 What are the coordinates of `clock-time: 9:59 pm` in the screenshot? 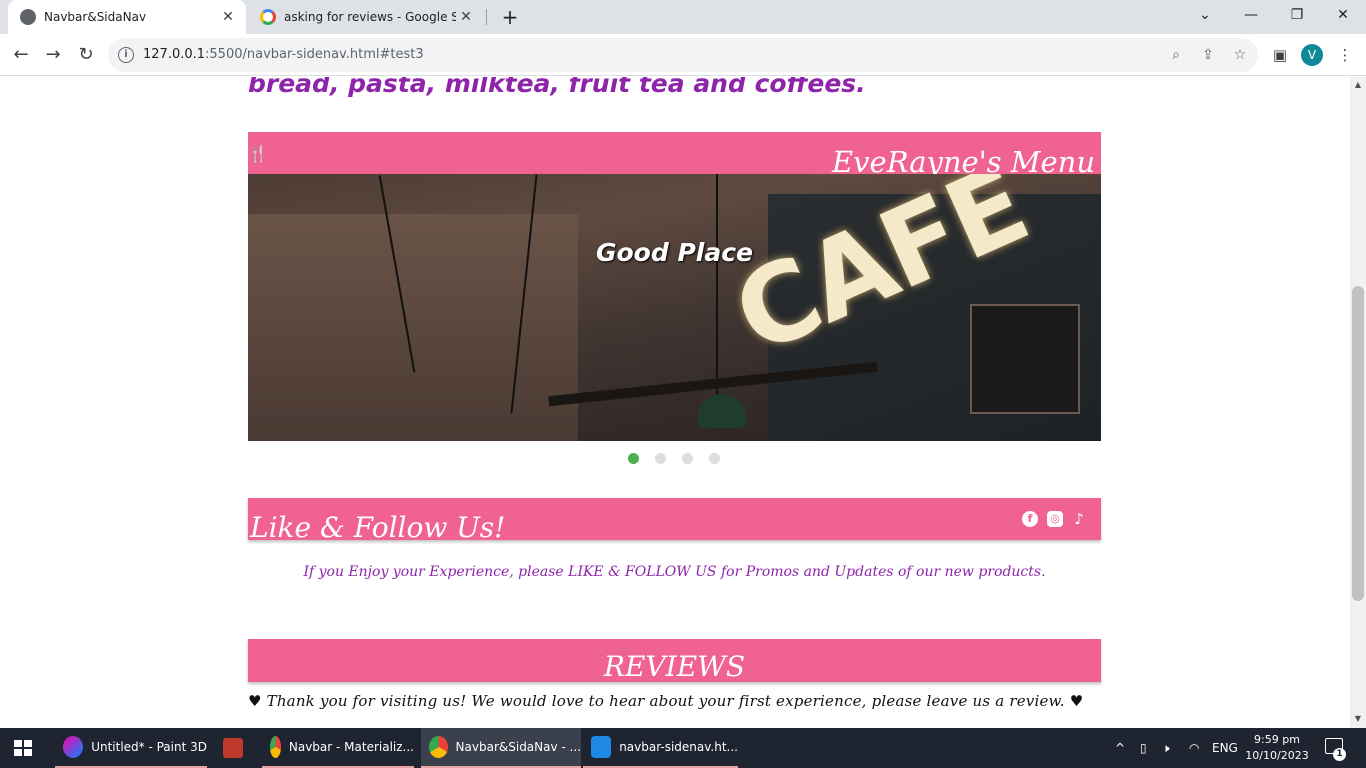 It's located at (1277, 739).